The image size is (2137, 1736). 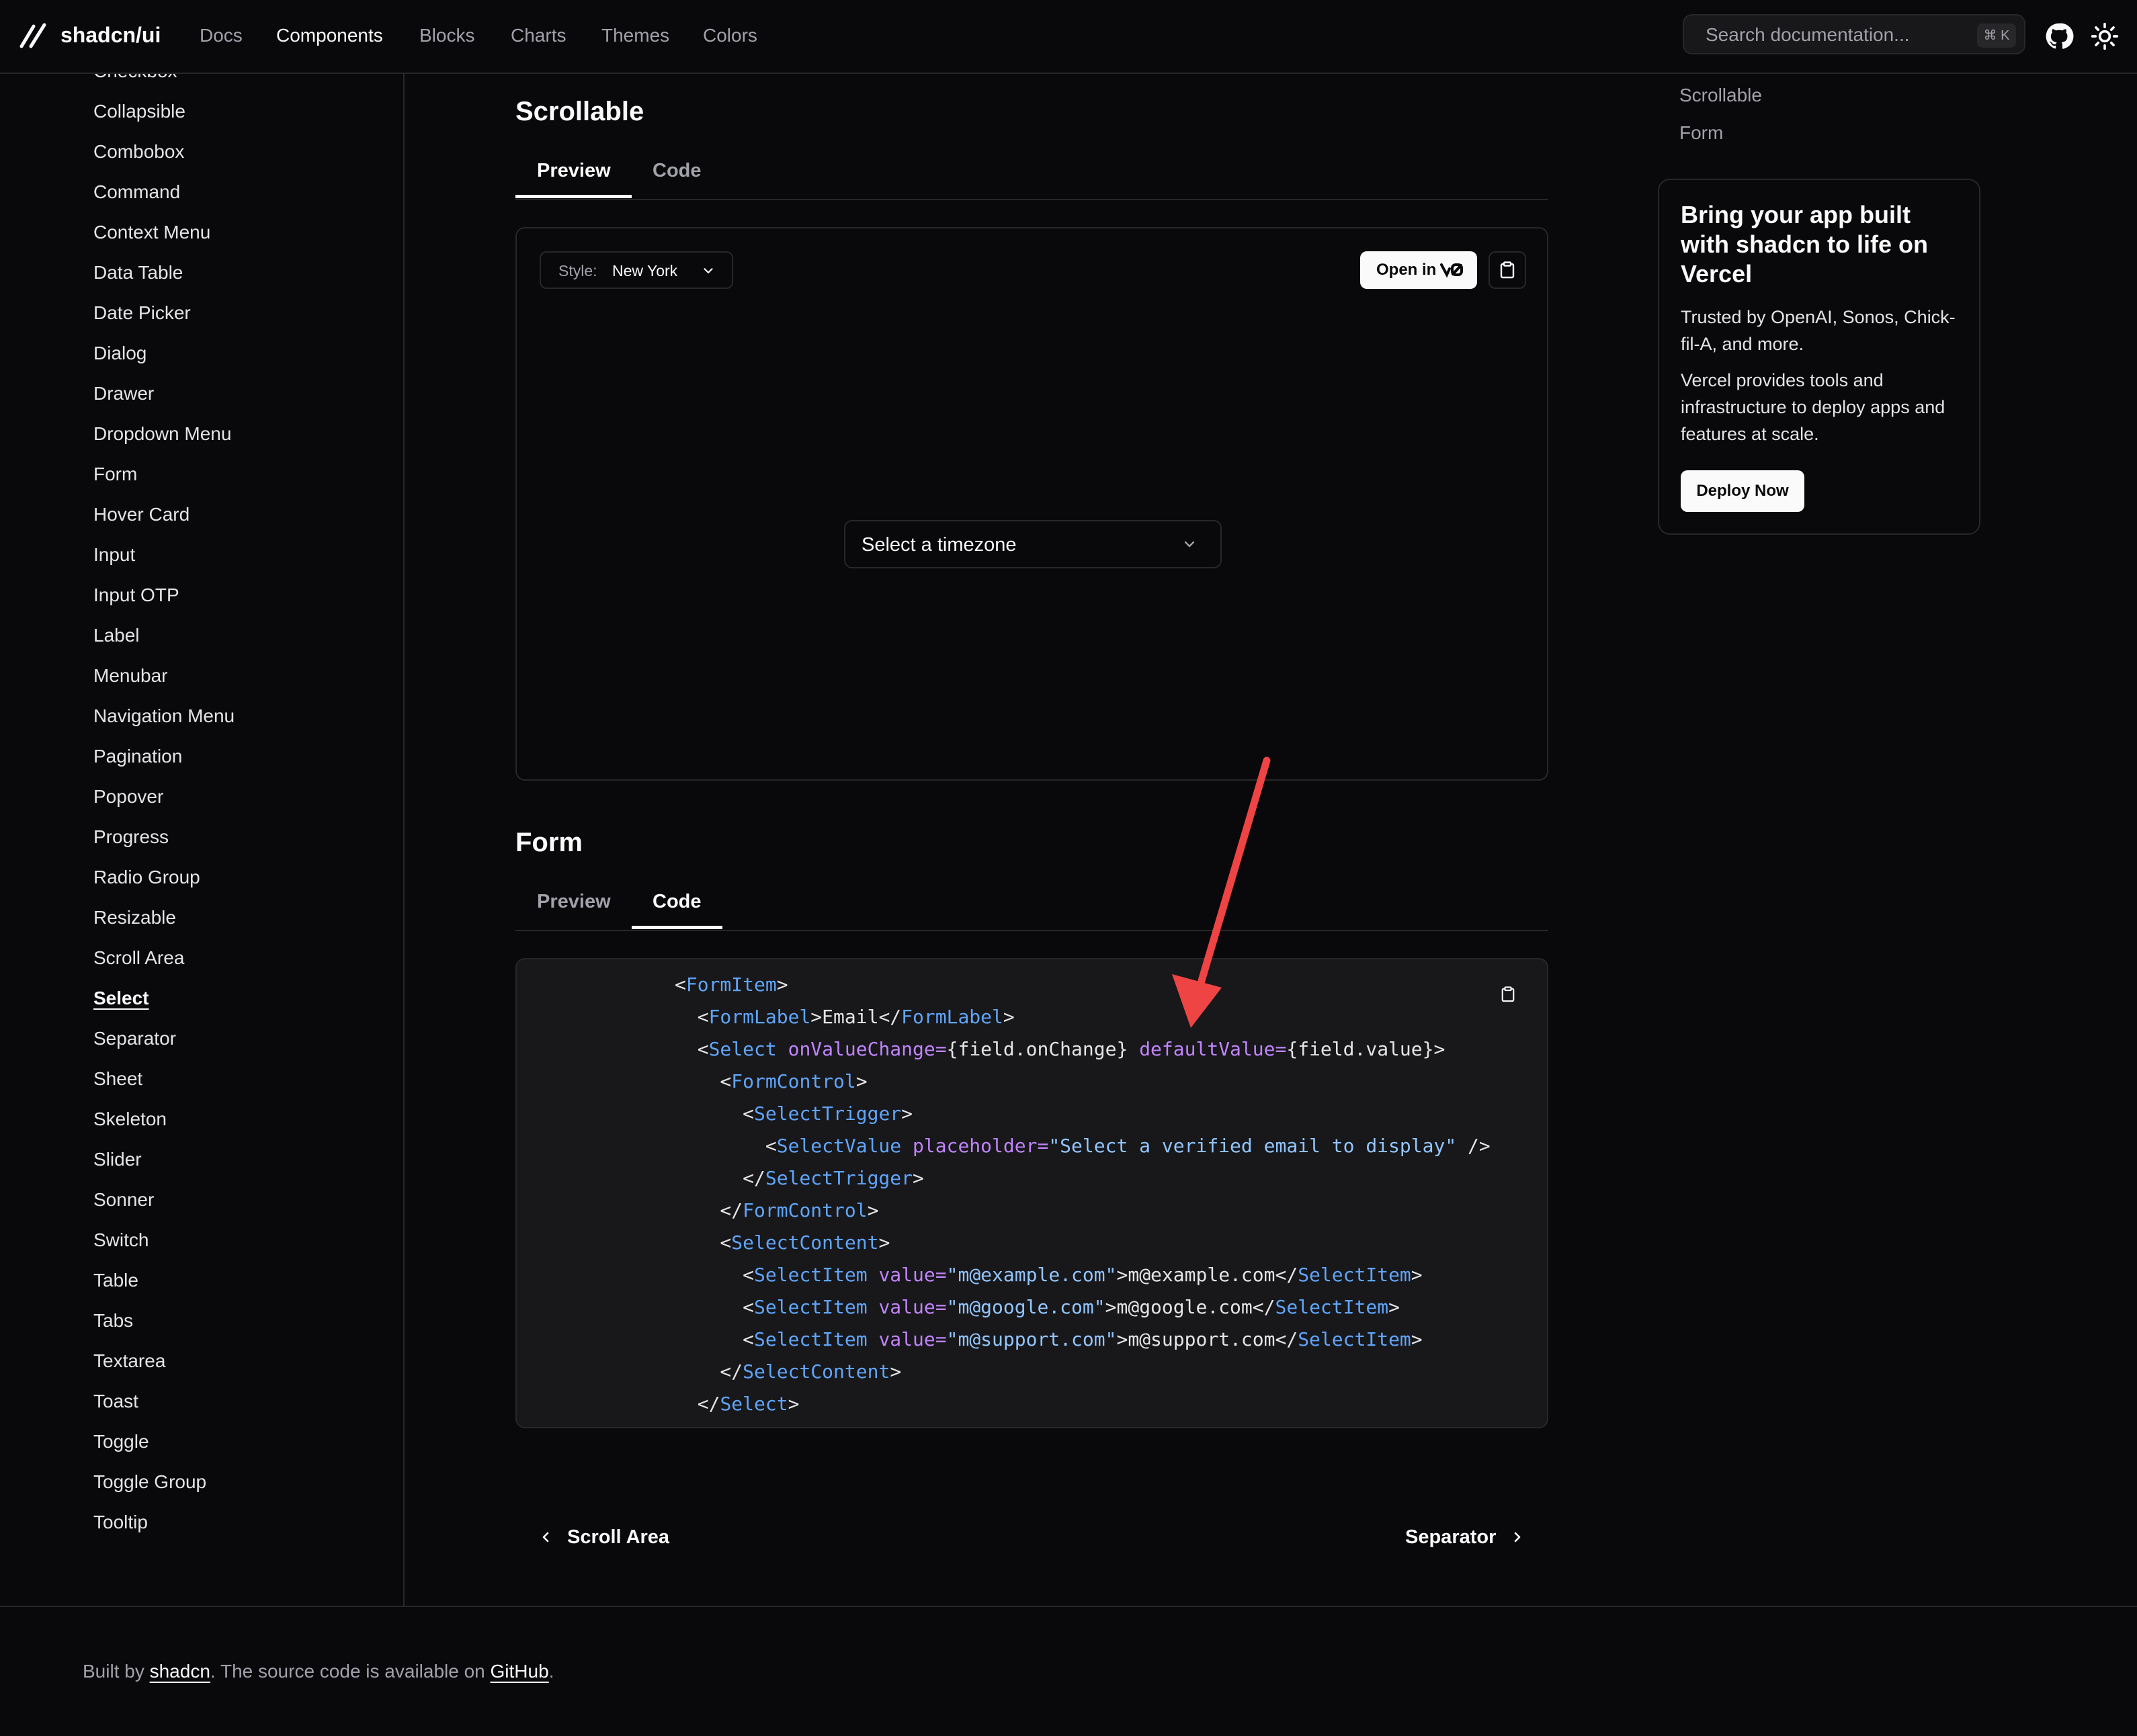 I want to click on sidebar-item: Tabs, so click(x=113, y=1321).